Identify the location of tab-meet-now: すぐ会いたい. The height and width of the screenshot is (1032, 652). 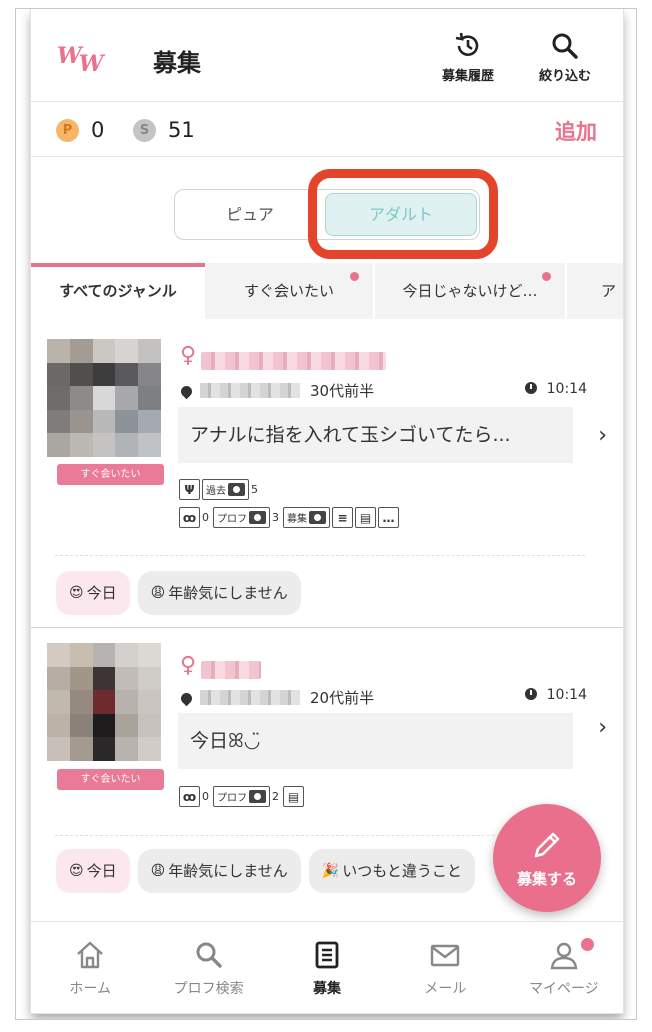
(289, 291).